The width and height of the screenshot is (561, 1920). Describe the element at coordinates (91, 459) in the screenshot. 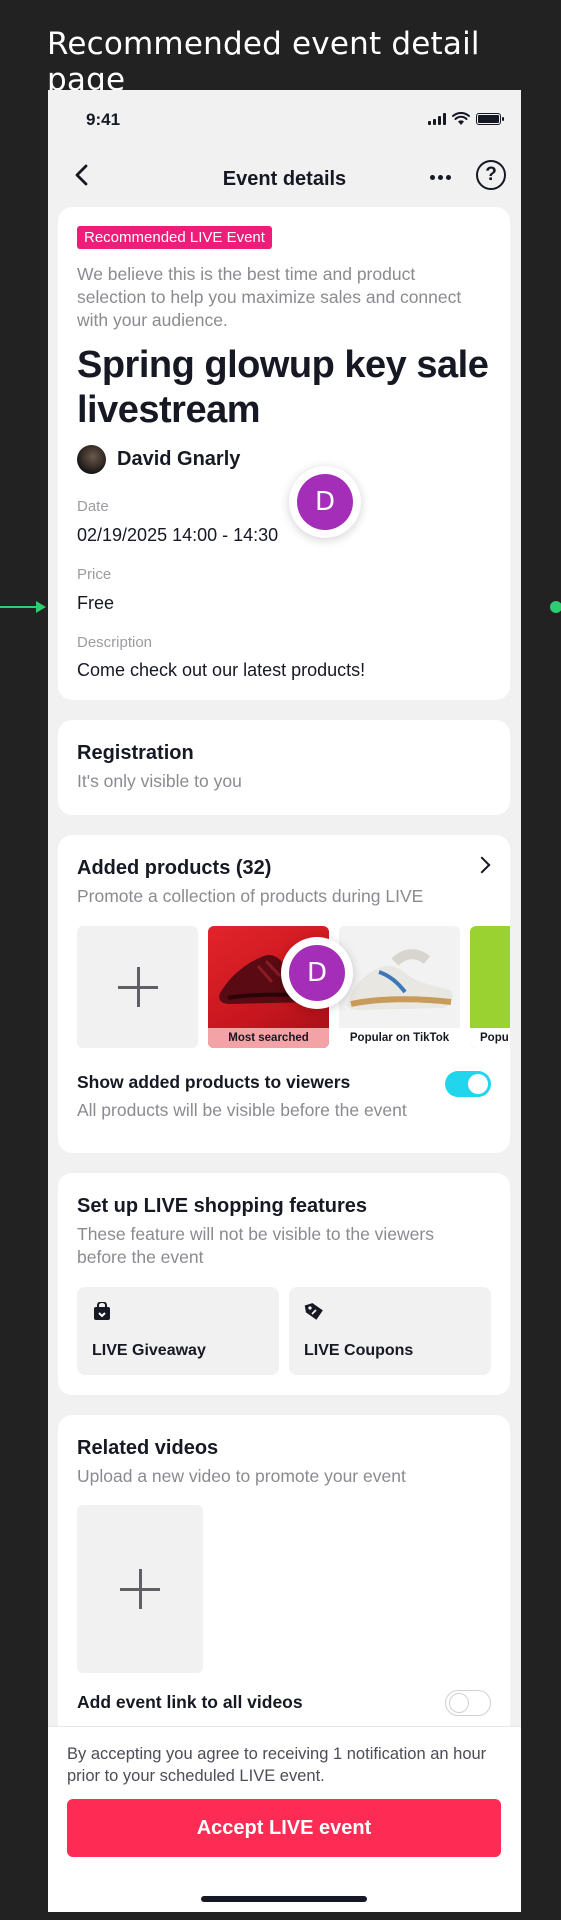

I see `host-avatar` at that location.